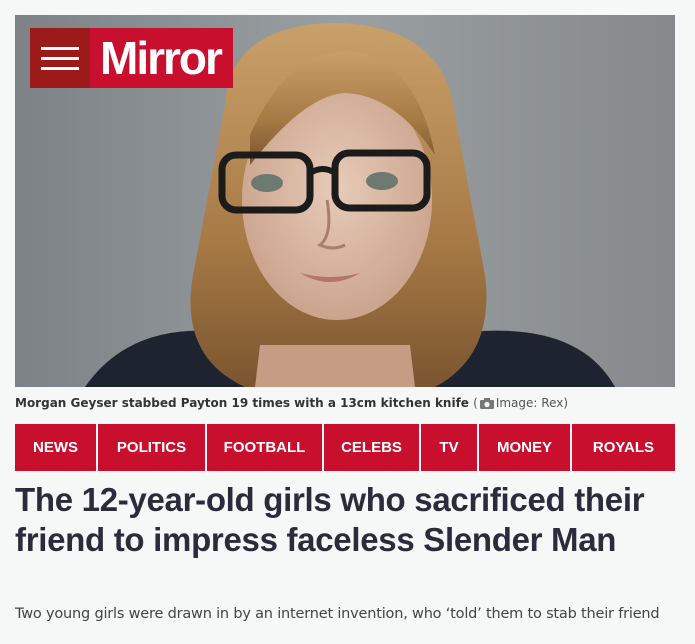 The image size is (695, 644). Describe the element at coordinates (524, 447) in the screenshot. I see `nav-money: MONEY` at that location.